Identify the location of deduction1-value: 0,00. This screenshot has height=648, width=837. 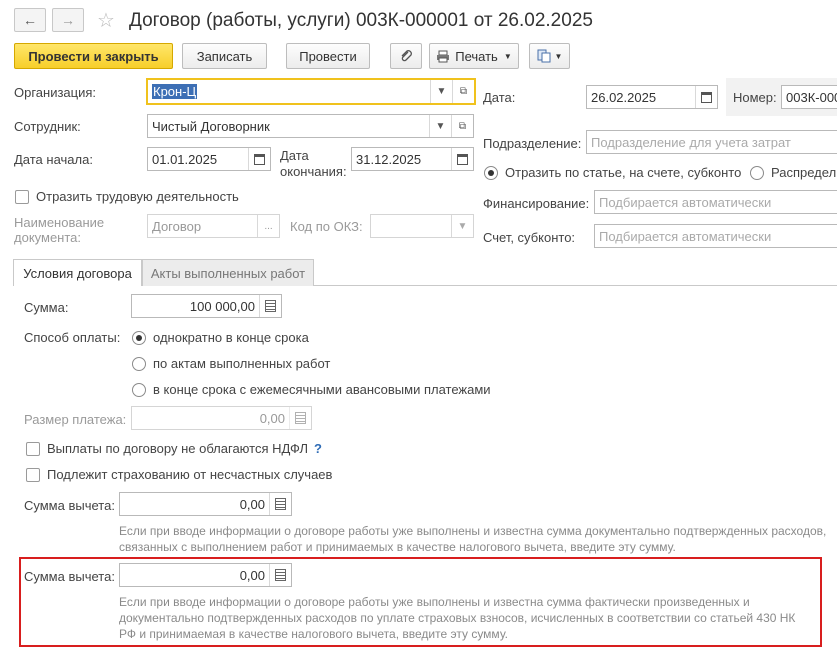
(252, 504).